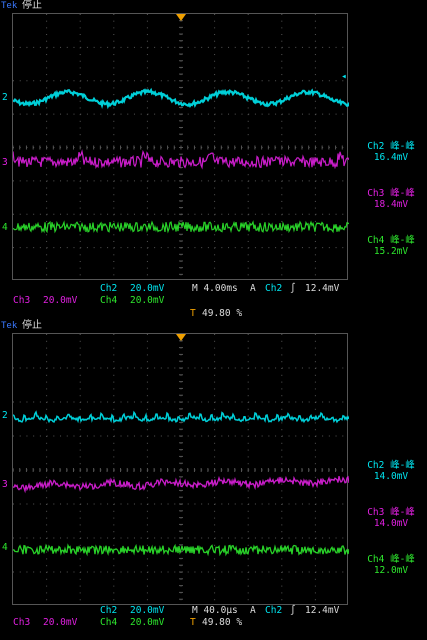 This screenshot has height=640, width=427. What do you see at coordinates (391, 476) in the screenshot?
I see `measurement-value: 14.0mV` at bounding box center [391, 476].